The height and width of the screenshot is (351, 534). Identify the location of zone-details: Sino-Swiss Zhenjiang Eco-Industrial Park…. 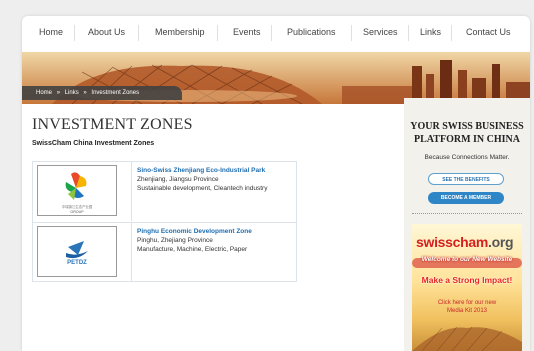
(202, 179).